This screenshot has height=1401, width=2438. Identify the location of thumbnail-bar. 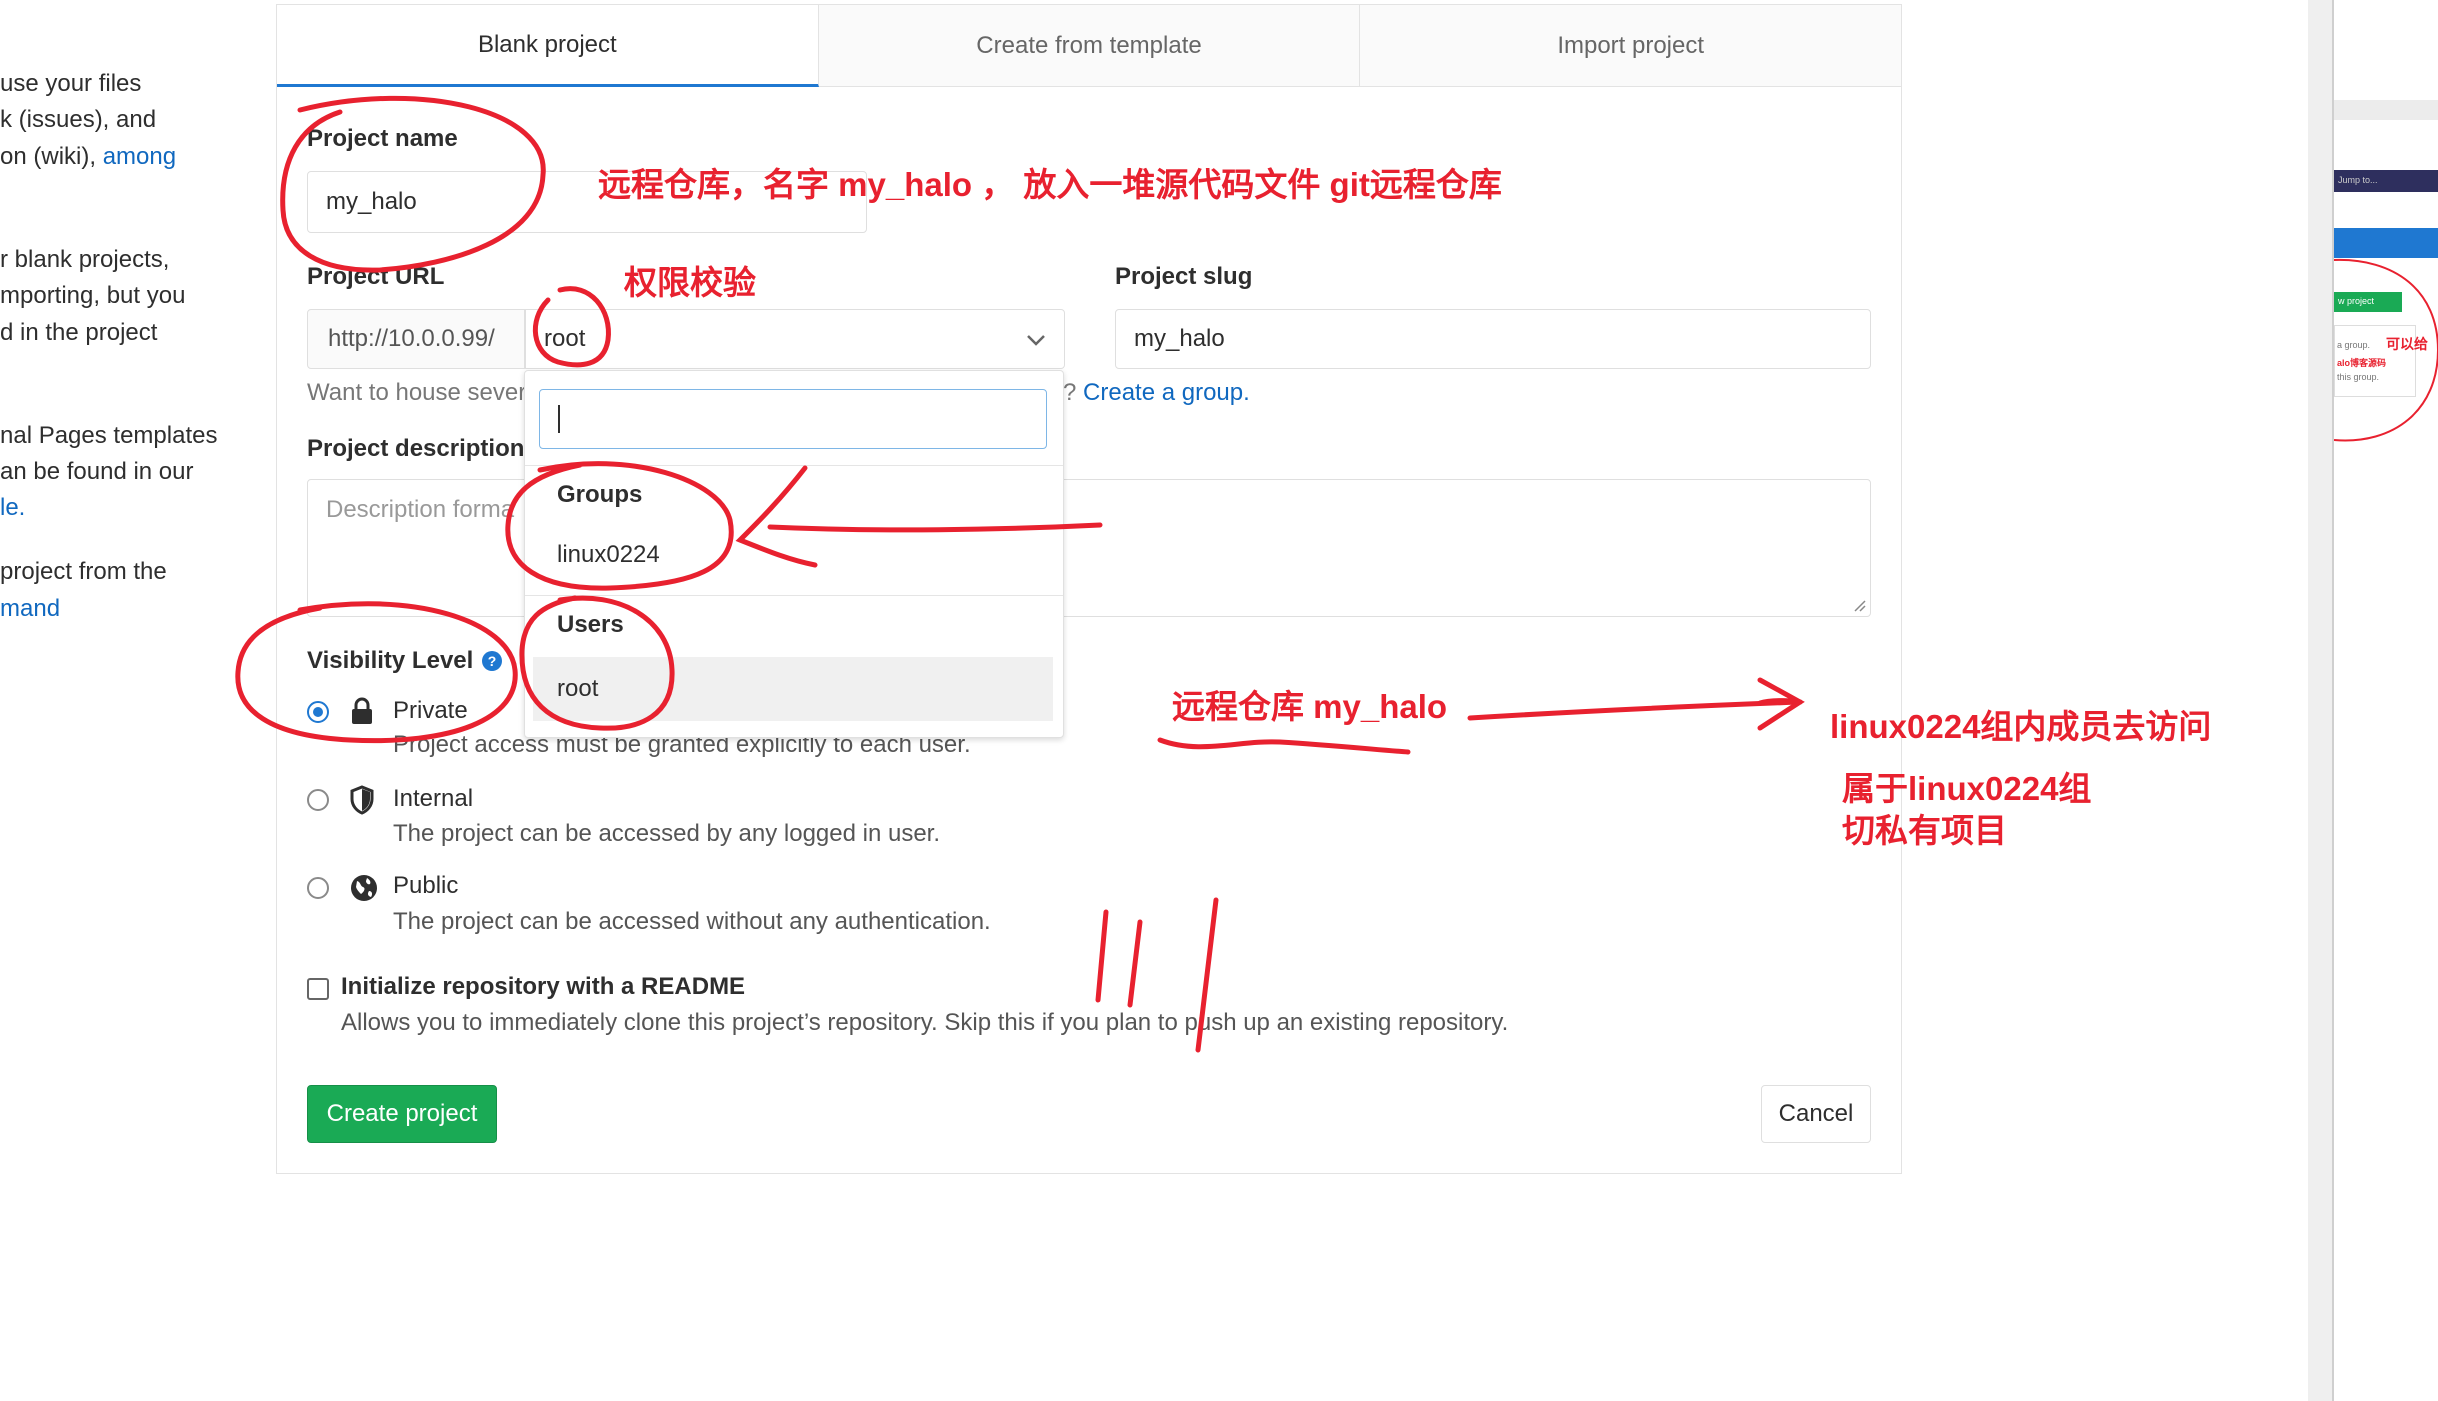
(2386, 110).